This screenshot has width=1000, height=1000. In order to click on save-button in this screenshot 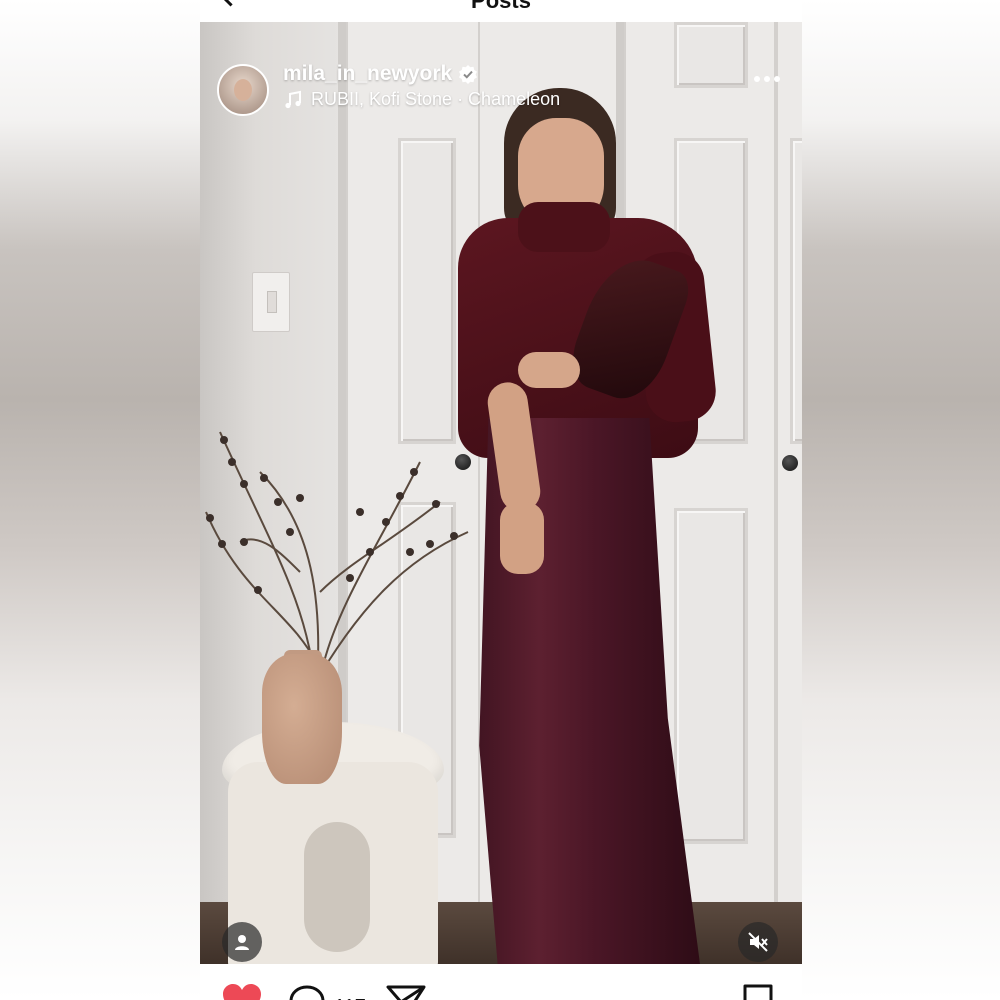, I will do `click(758, 992)`.